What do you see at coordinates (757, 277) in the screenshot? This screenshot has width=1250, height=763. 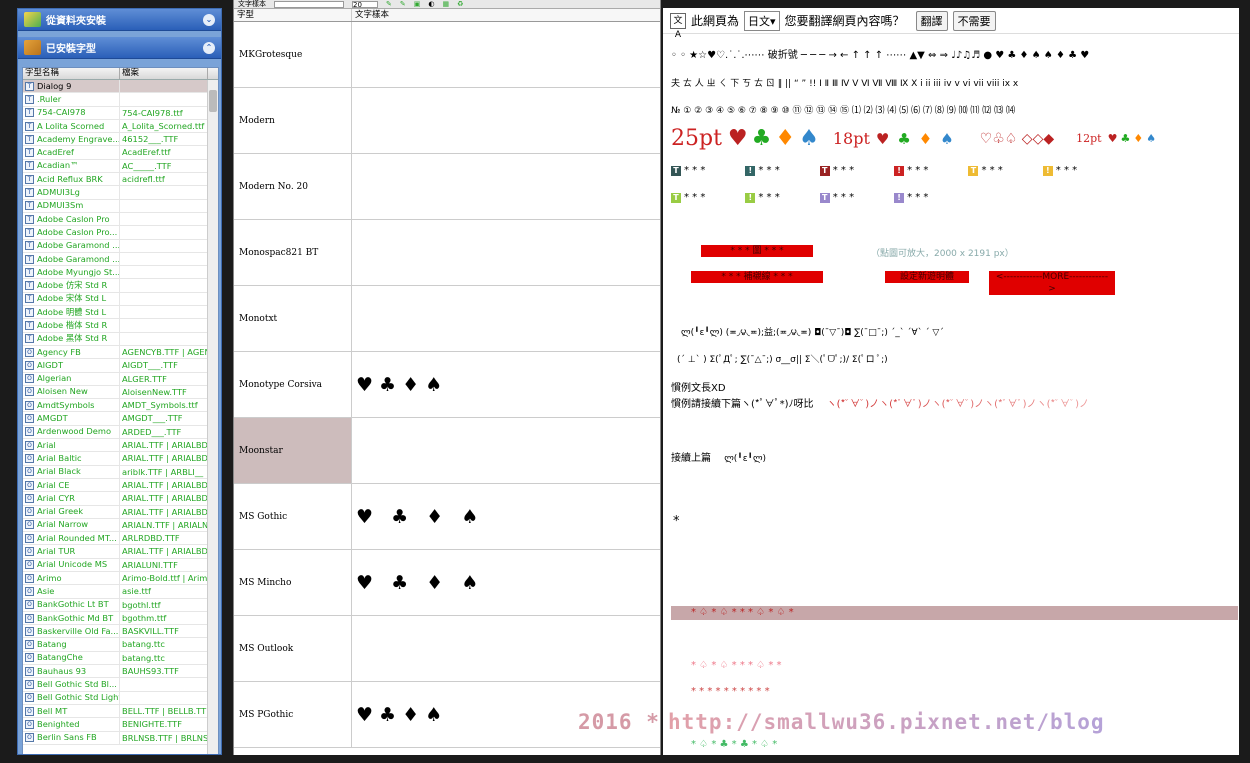 I see `serif-link-bar: * * * 補襯線 * * *` at bounding box center [757, 277].